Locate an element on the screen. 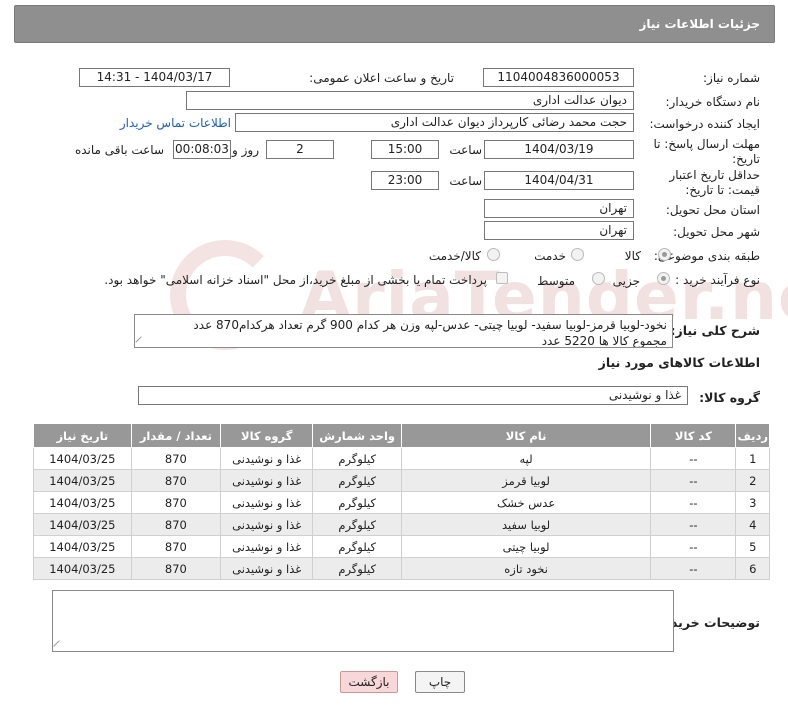 Image resolution: width=788 pixels, height=708 pixels. cell-item-name: لپه is located at coordinates (526, 458).